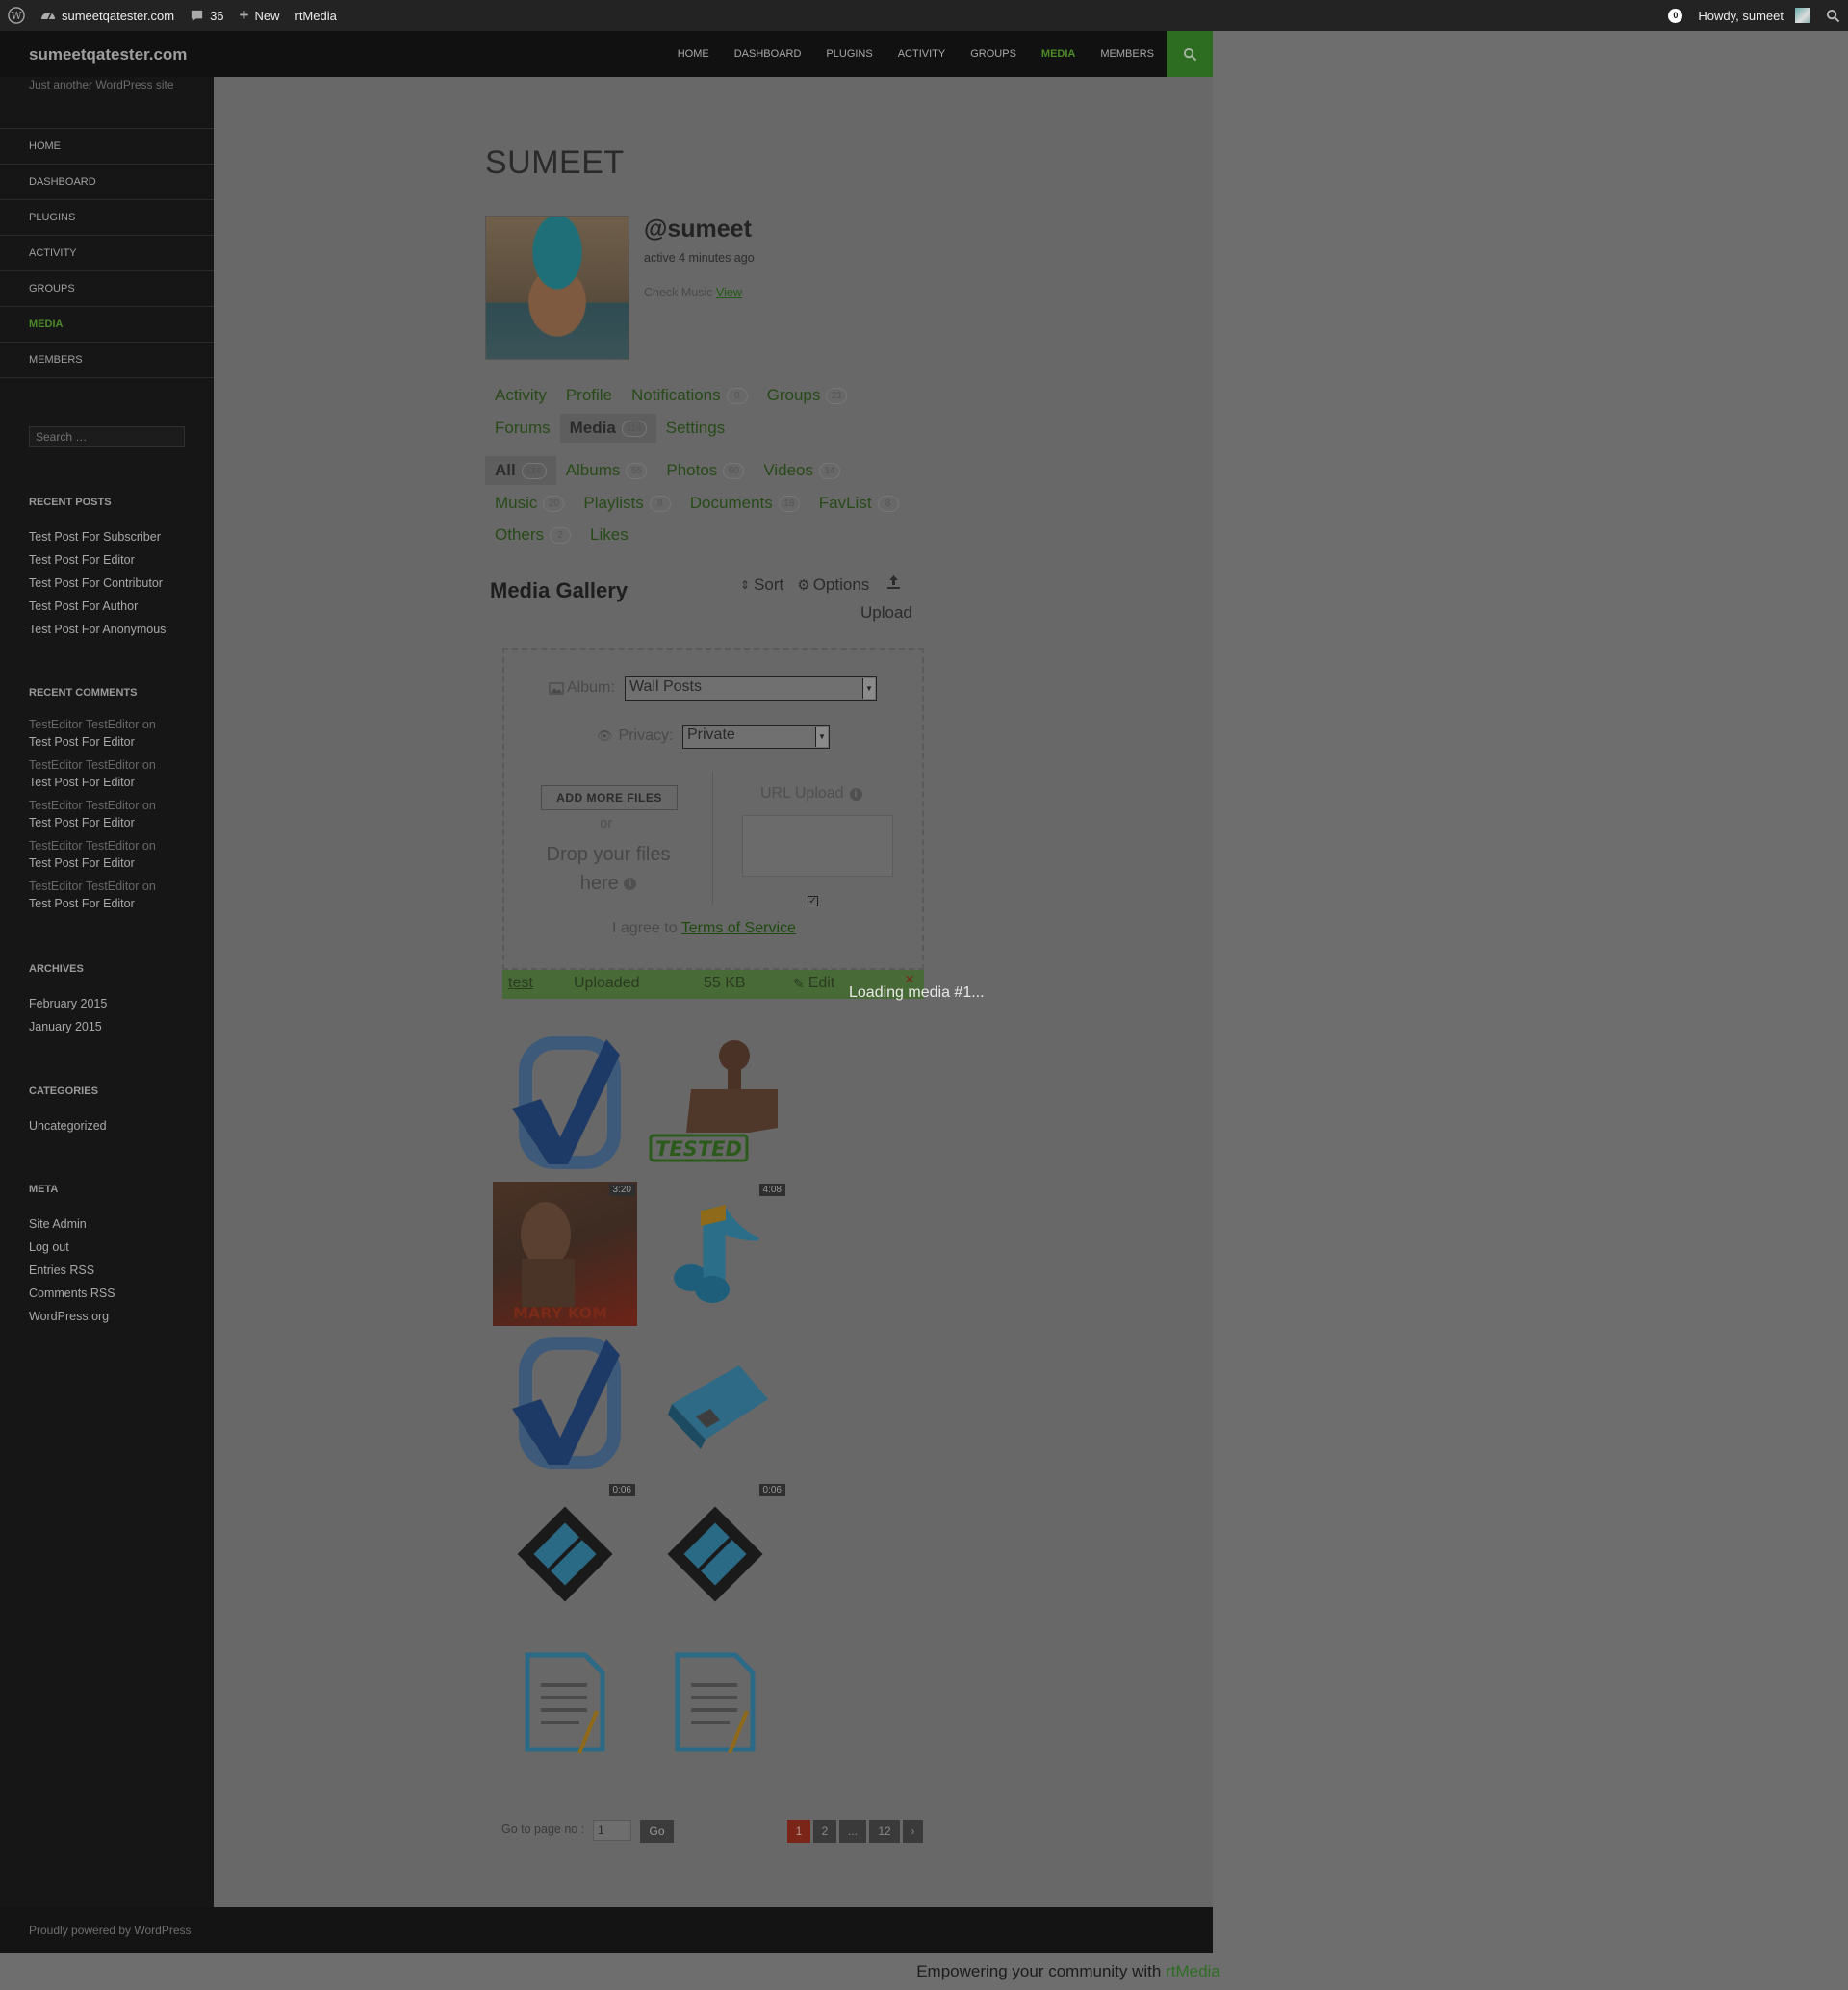  Describe the element at coordinates (833, 584) in the screenshot. I see `options-button: ⚙ Options` at that location.